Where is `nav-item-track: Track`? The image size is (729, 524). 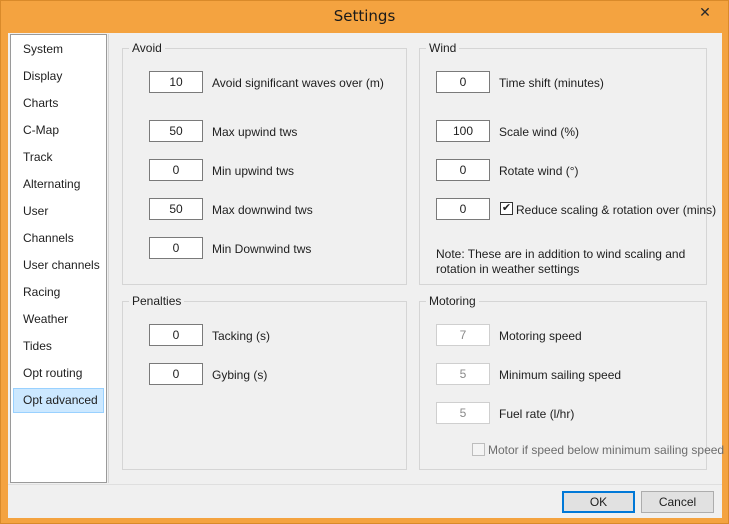
nav-item-track: Track is located at coordinates (58, 157).